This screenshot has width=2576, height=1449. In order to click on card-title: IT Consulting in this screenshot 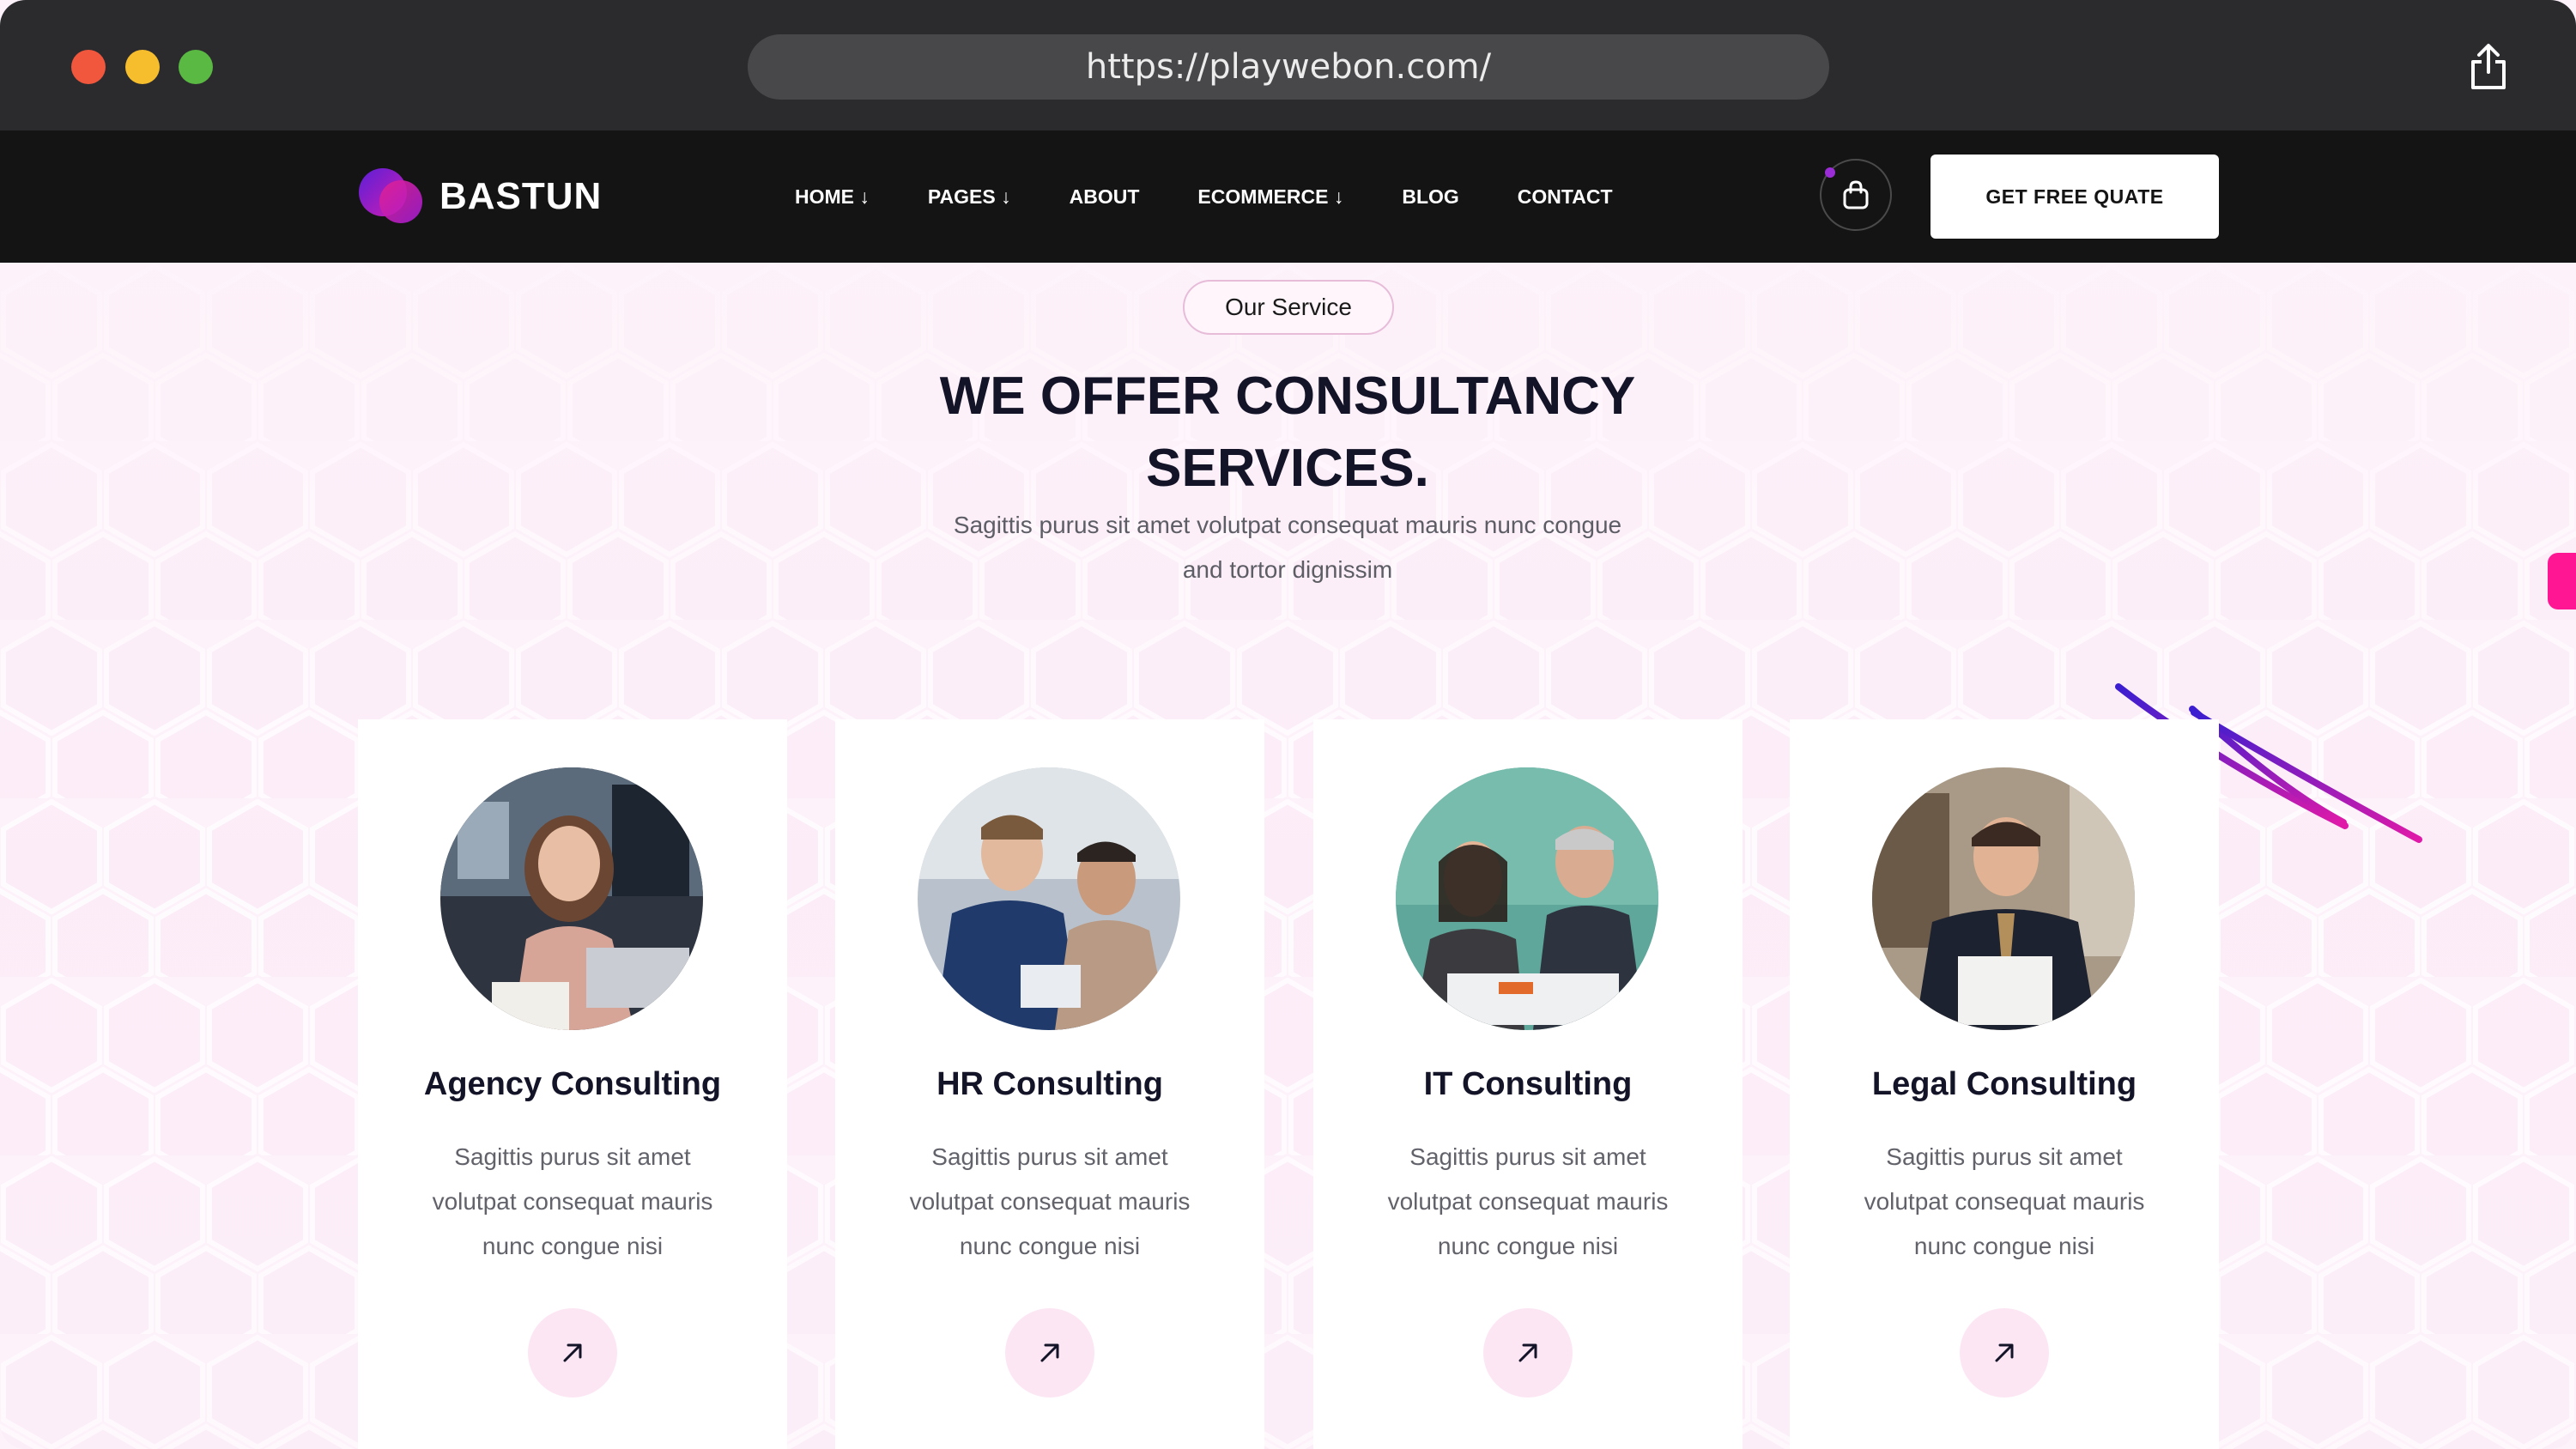, I will do `click(1528, 1084)`.